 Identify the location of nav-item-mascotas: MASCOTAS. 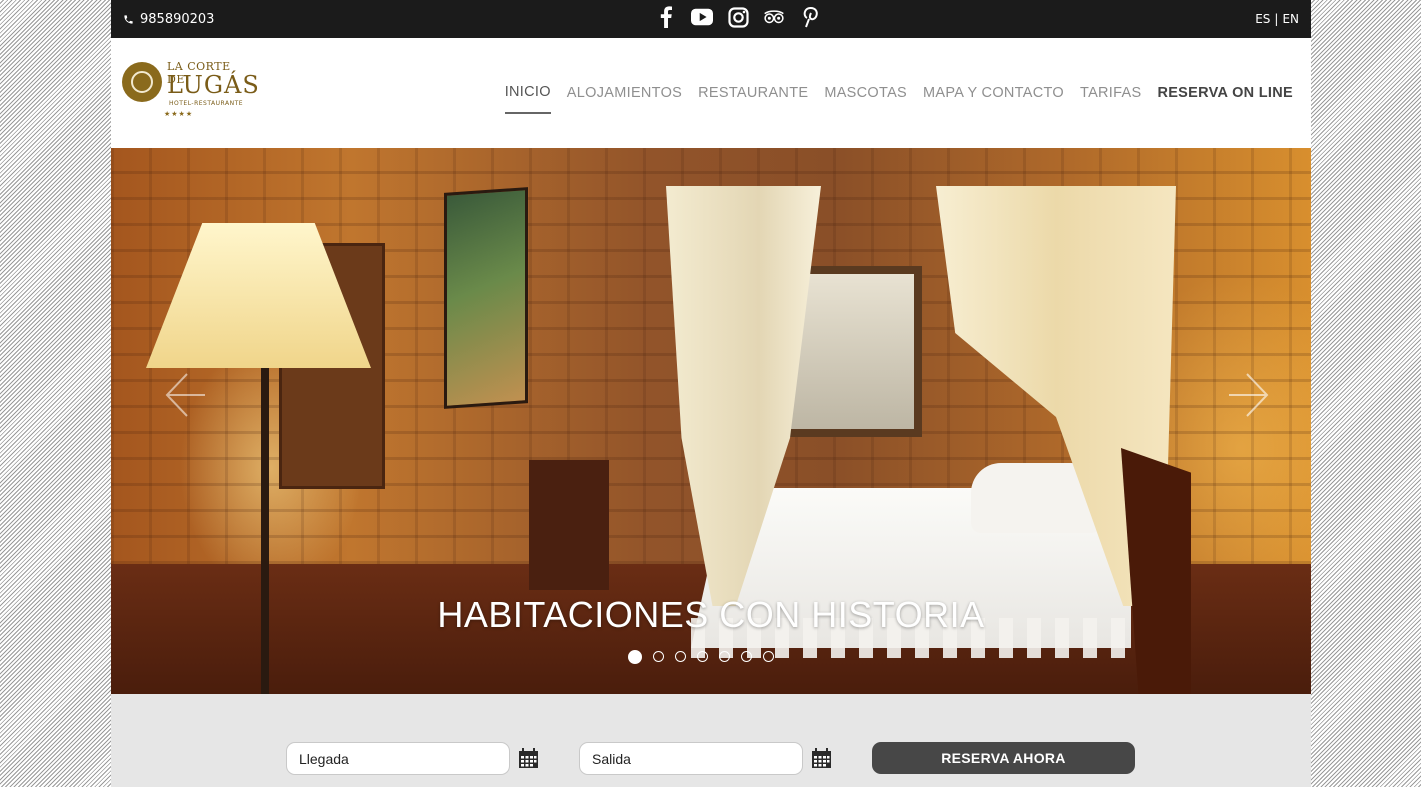
(865, 99).